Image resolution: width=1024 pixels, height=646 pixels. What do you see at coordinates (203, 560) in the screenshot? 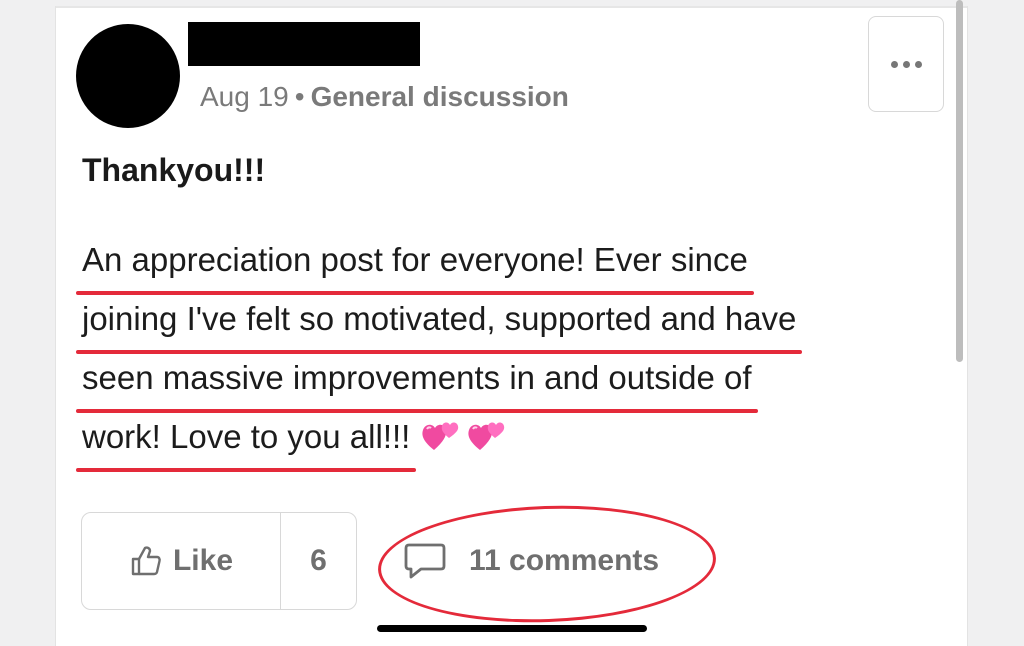
I see `like-label: Like` at bounding box center [203, 560].